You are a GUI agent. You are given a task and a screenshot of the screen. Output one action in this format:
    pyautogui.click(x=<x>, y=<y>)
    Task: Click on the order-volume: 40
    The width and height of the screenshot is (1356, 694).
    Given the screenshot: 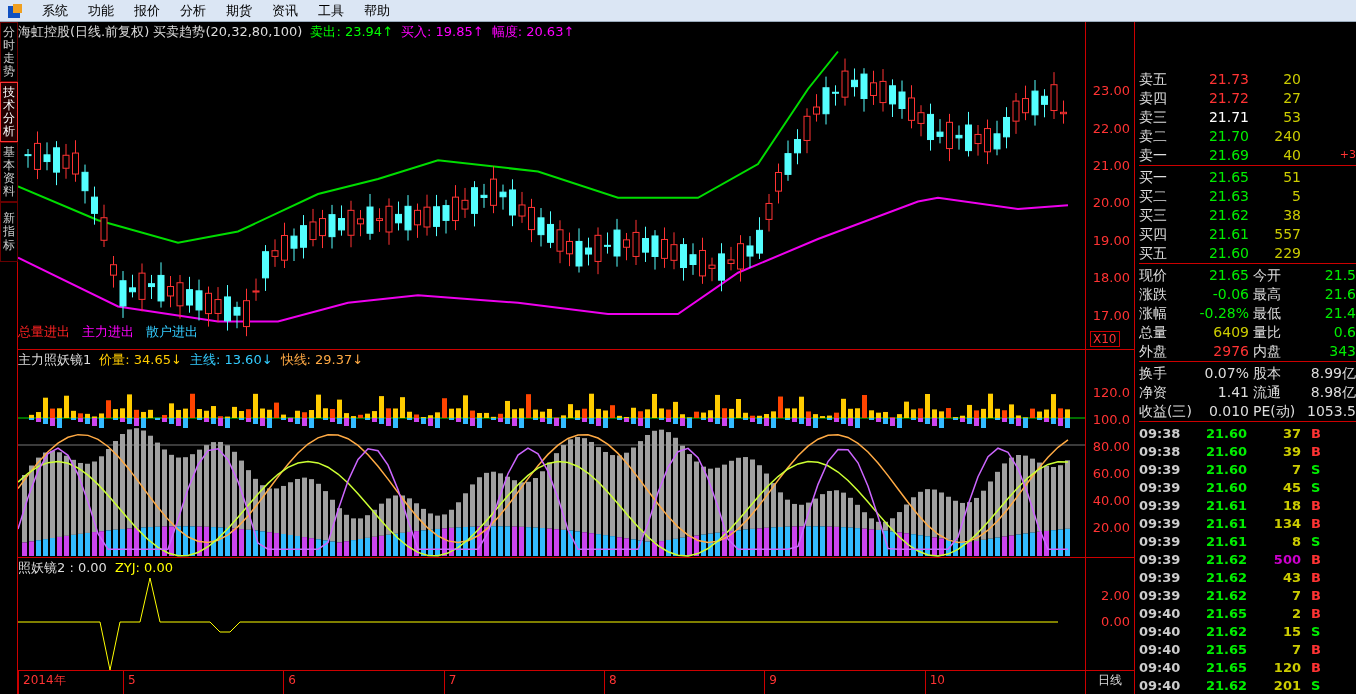 What is the action you would take?
    pyautogui.click(x=1291, y=154)
    